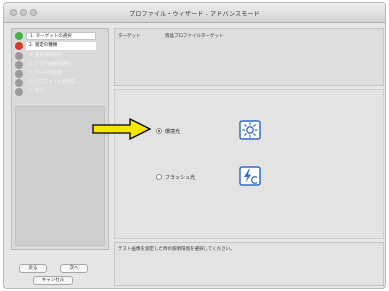 The image size is (389, 291). I want to click on step-label: 5. データの取得, so click(45, 73).